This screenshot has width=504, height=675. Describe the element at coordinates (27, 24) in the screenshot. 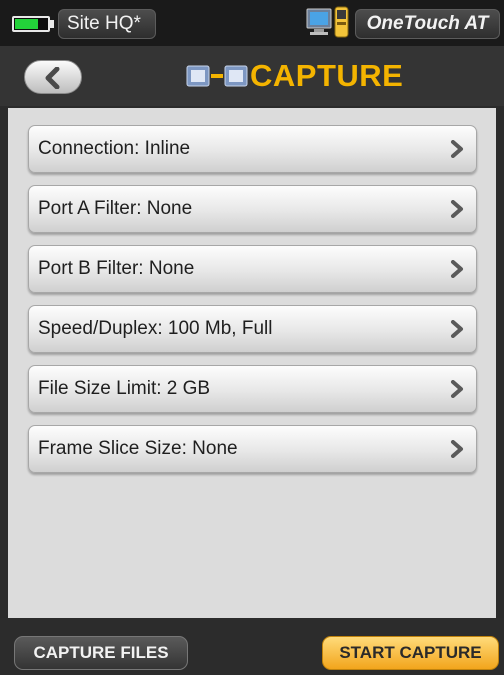

I see `battery-level-fill` at that location.